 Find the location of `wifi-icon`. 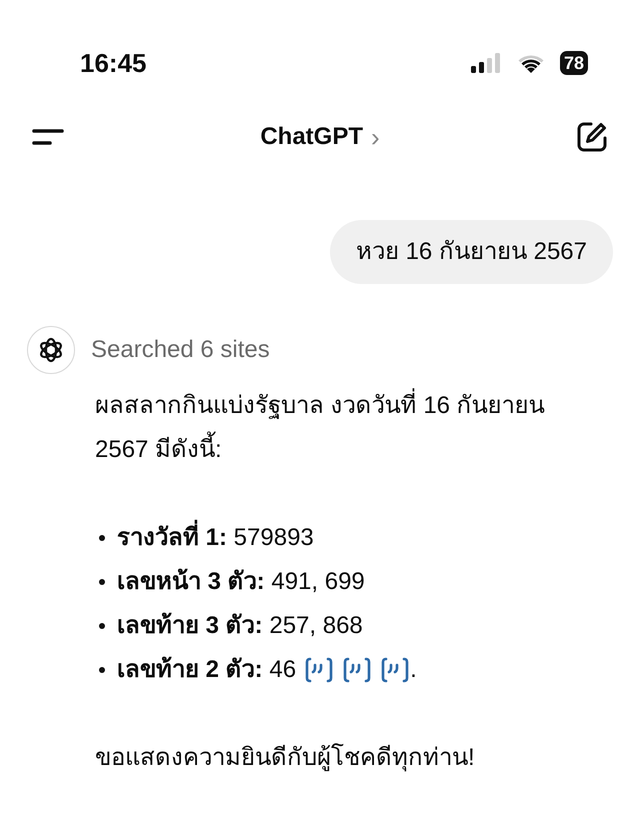

wifi-icon is located at coordinates (531, 63).